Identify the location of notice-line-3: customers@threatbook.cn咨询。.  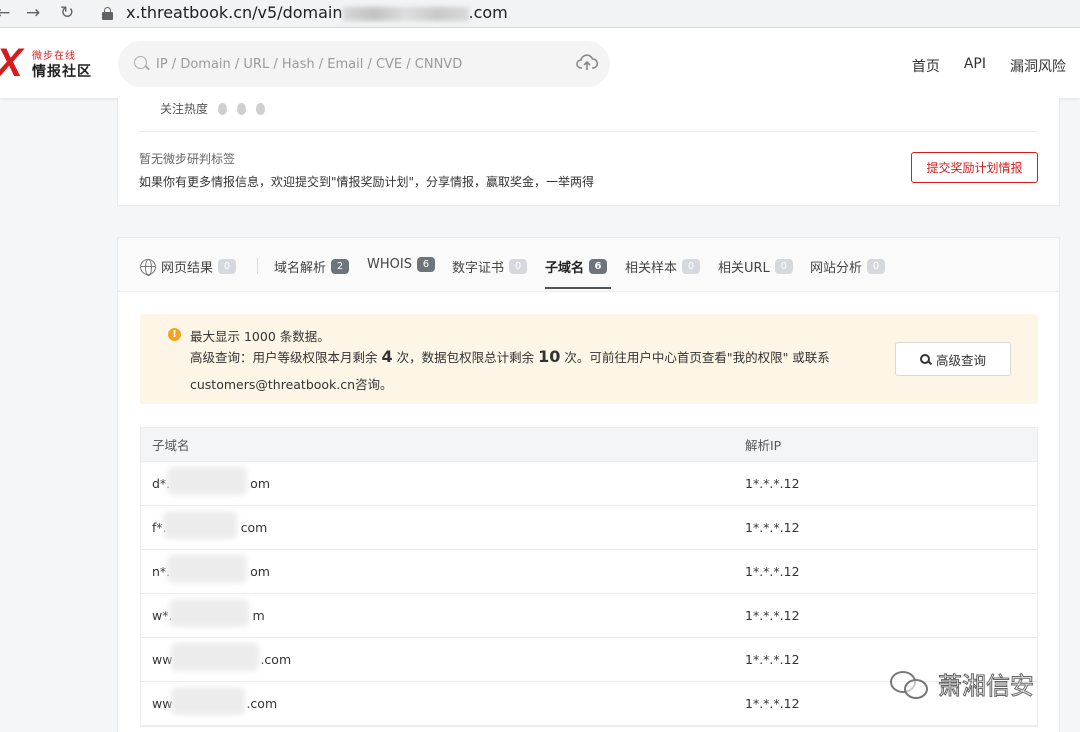
(291, 384).